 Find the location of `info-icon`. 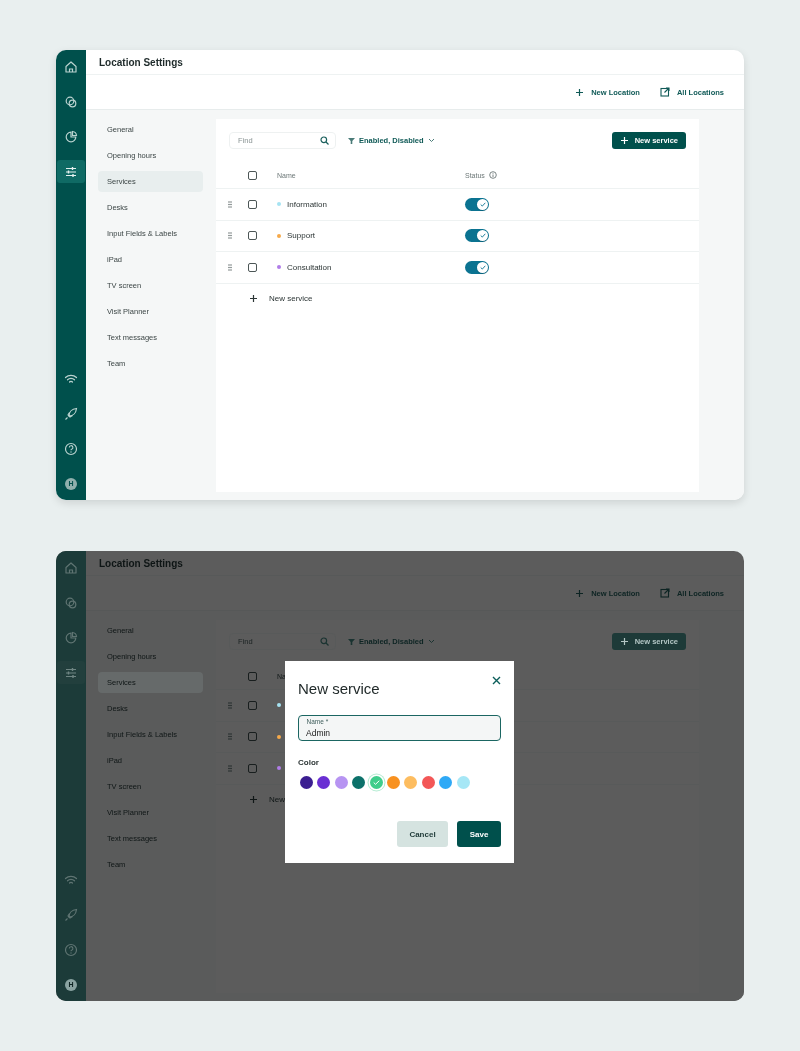

info-icon is located at coordinates (492, 175).